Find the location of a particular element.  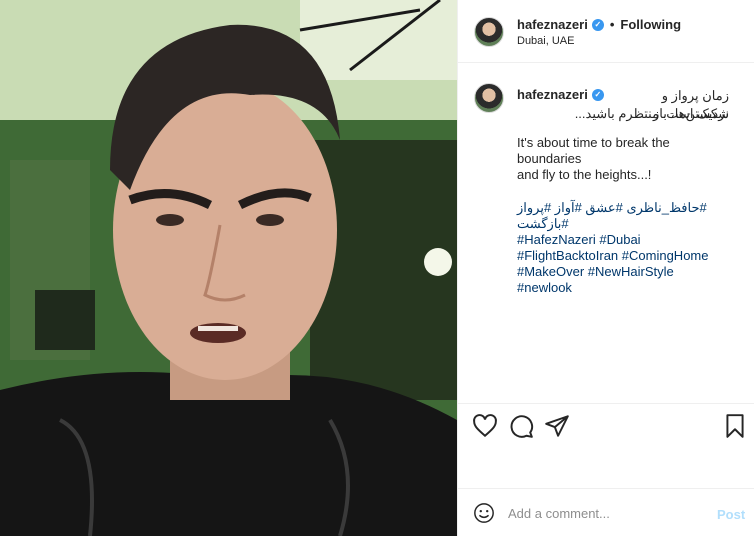

hashtags-persian: #حافظ_ناظری #عشق #آواز #پرواز #بازگشت is located at coordinates (623, 216).